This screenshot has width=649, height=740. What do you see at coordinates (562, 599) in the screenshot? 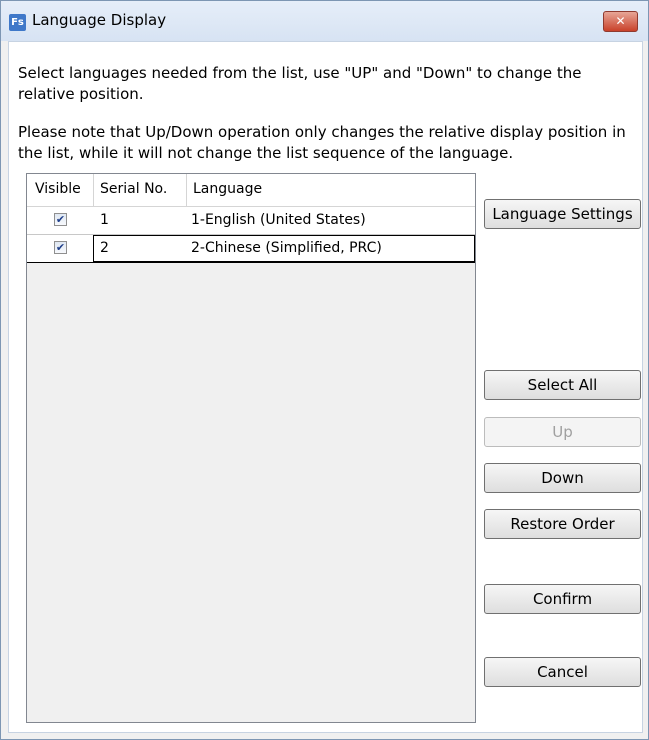
I see `confirm-button: Confirm` at bounding box center [562, 599].